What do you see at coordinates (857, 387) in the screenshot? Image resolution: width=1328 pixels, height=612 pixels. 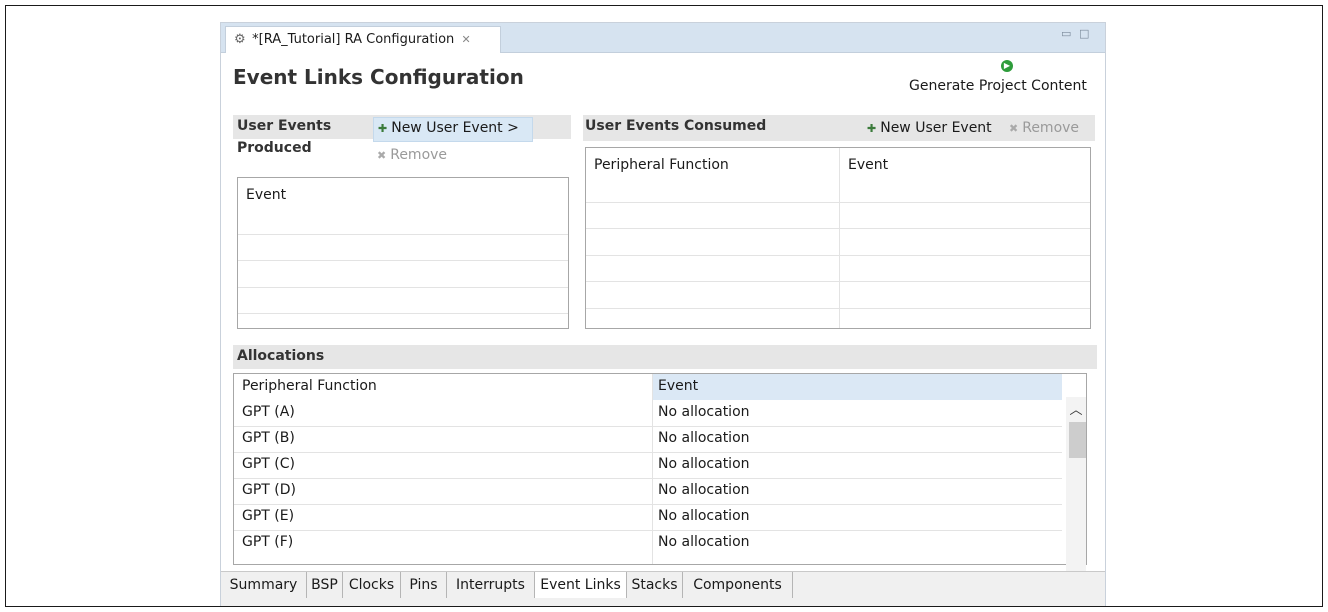 I see `alloc-event-header-bg` at bounding box center [857, 387].